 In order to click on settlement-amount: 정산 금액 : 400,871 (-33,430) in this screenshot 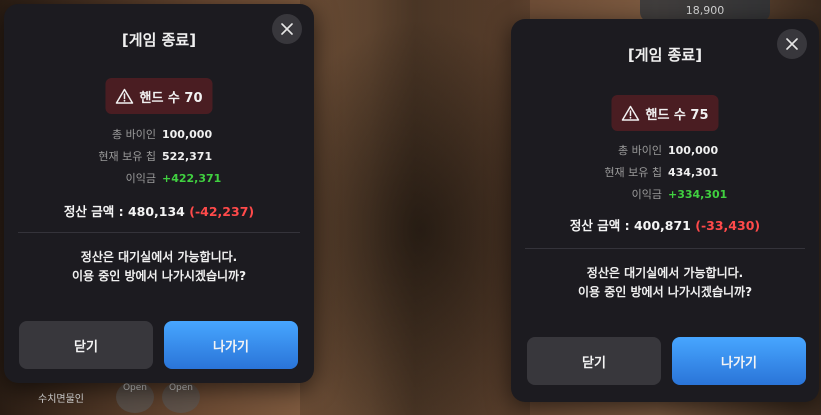, I will do `click(665, 224)`.